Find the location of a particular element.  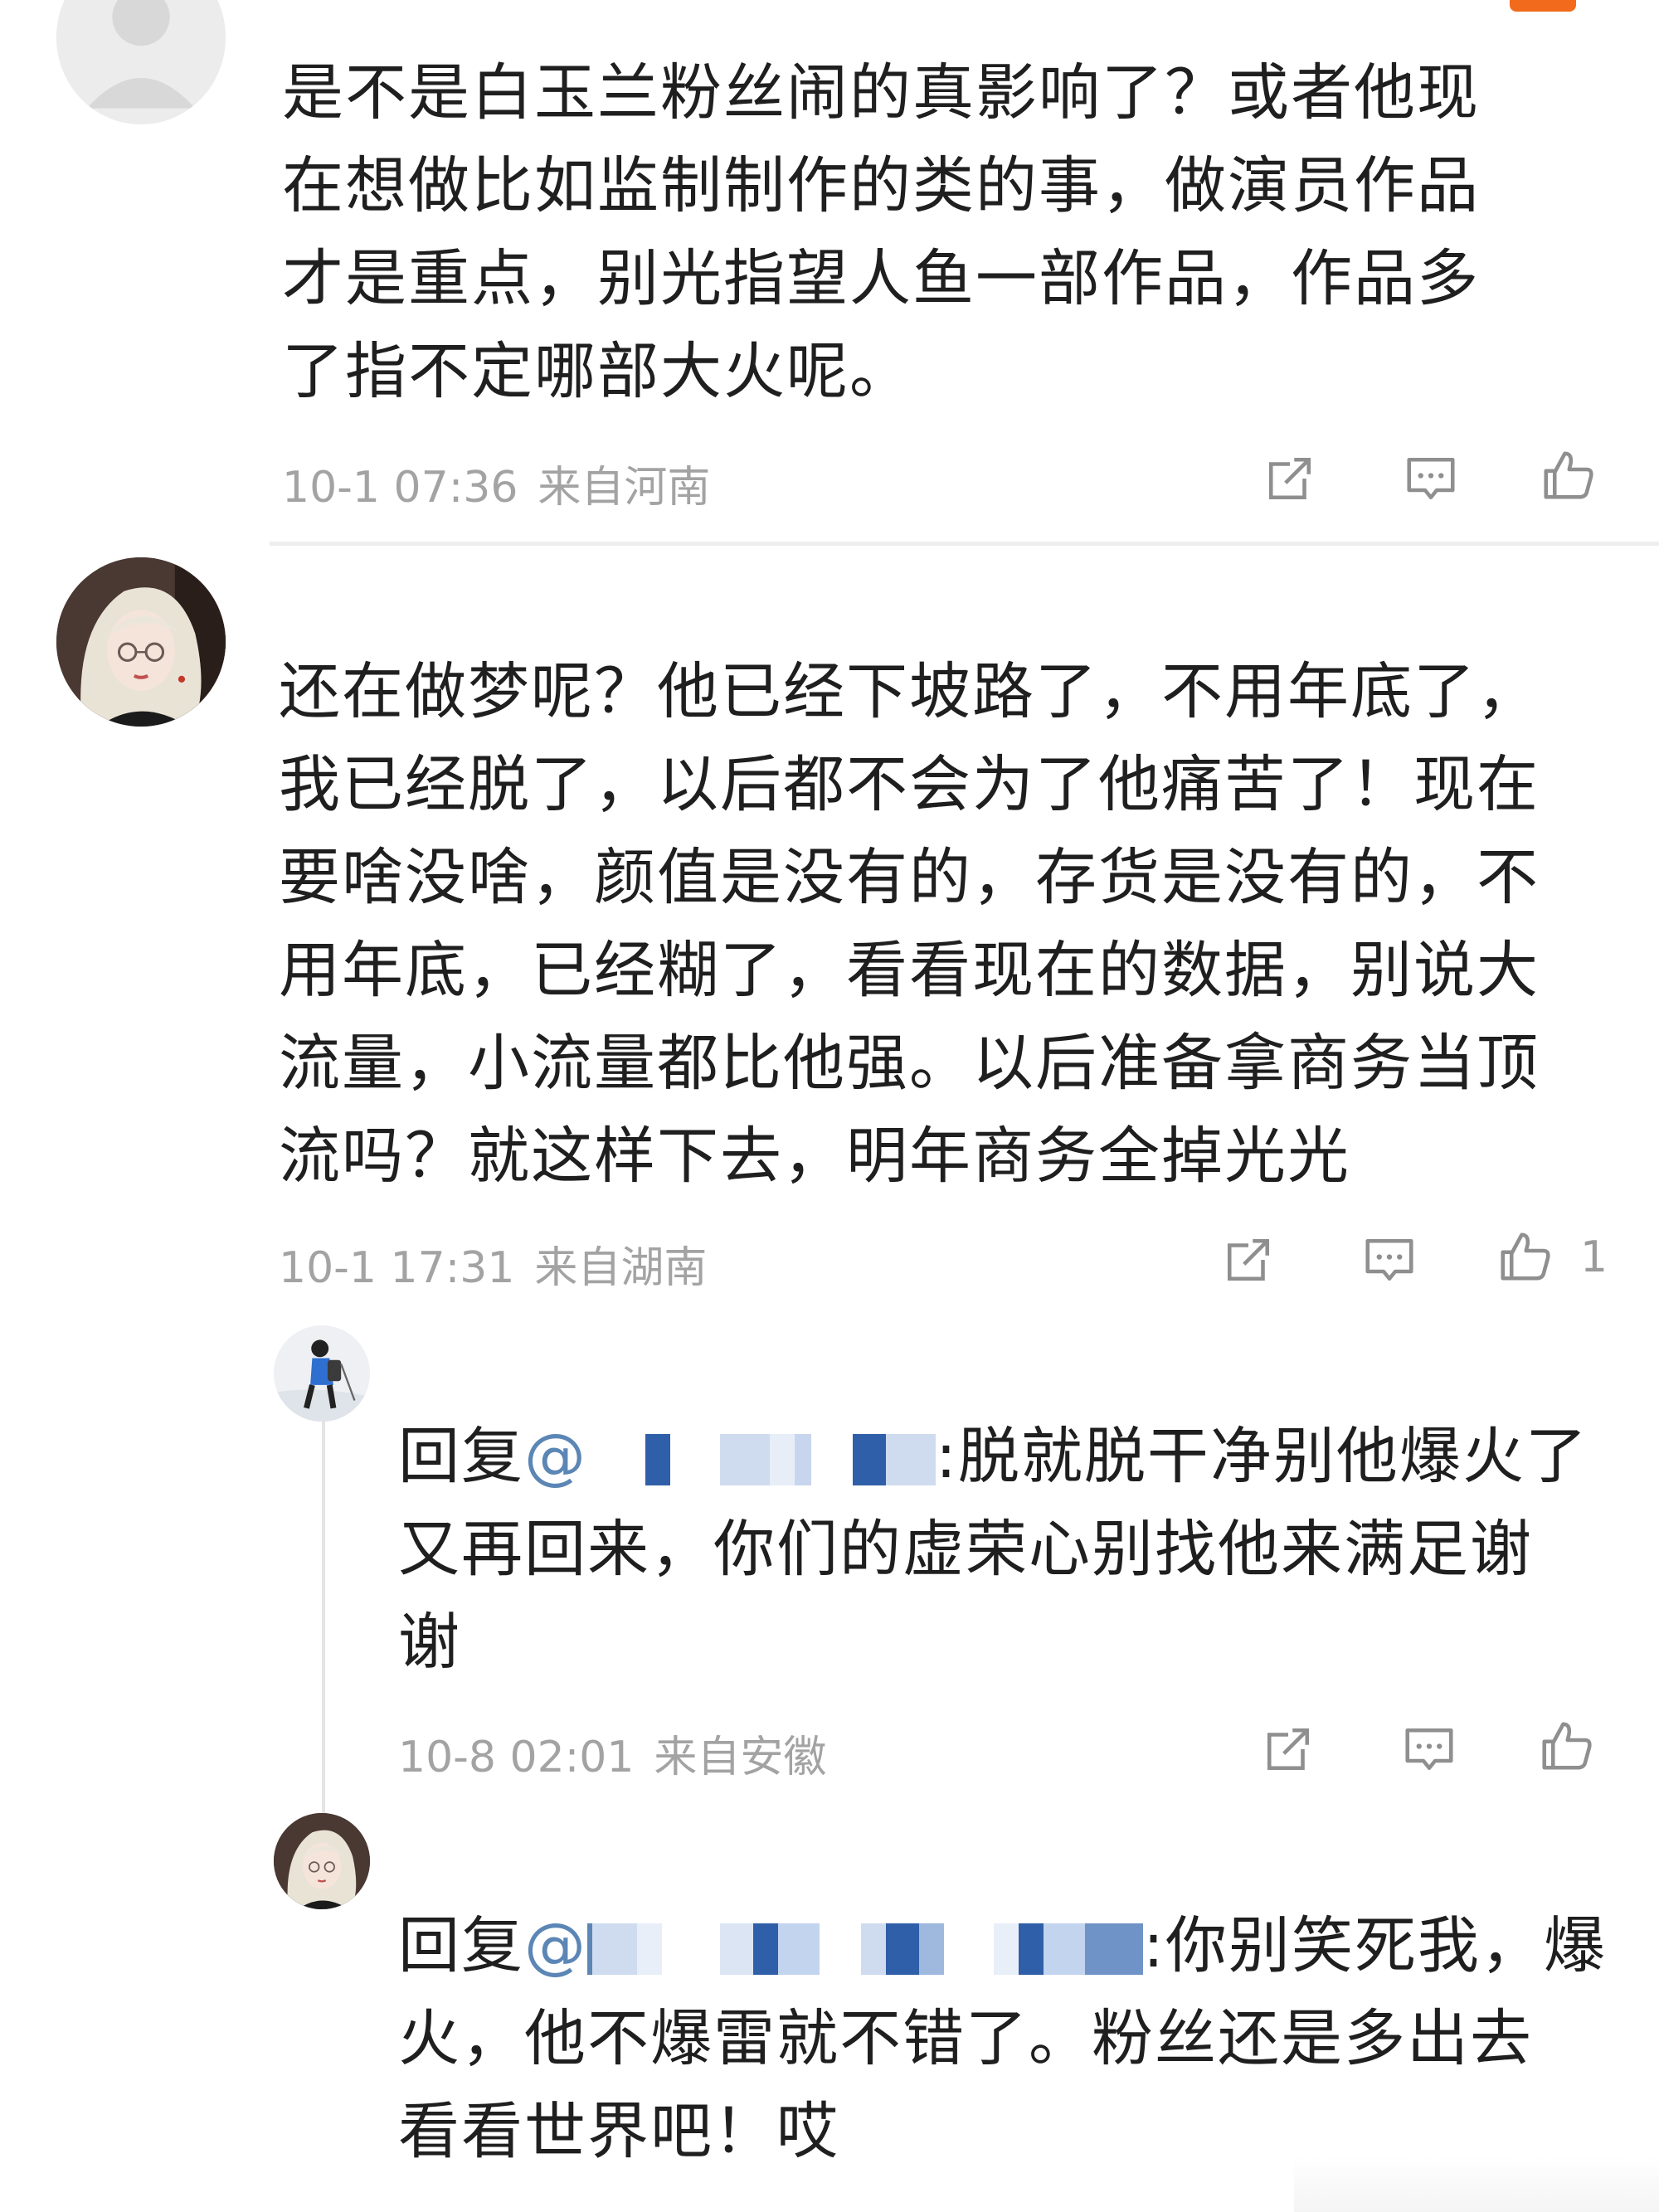

reply-first-line: 回复@:你别笑死我，爆 is located at coordinates (1002, 1945).